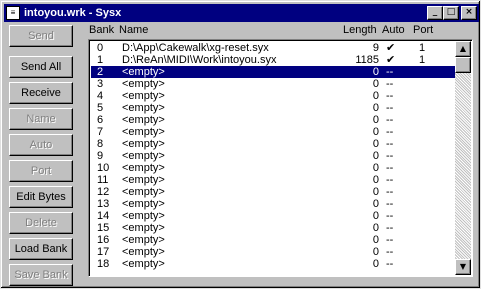 This screenshot has width=481, height=289. I want to click on window-title: intoyou.wrk - Sysx, so click(73, 13).